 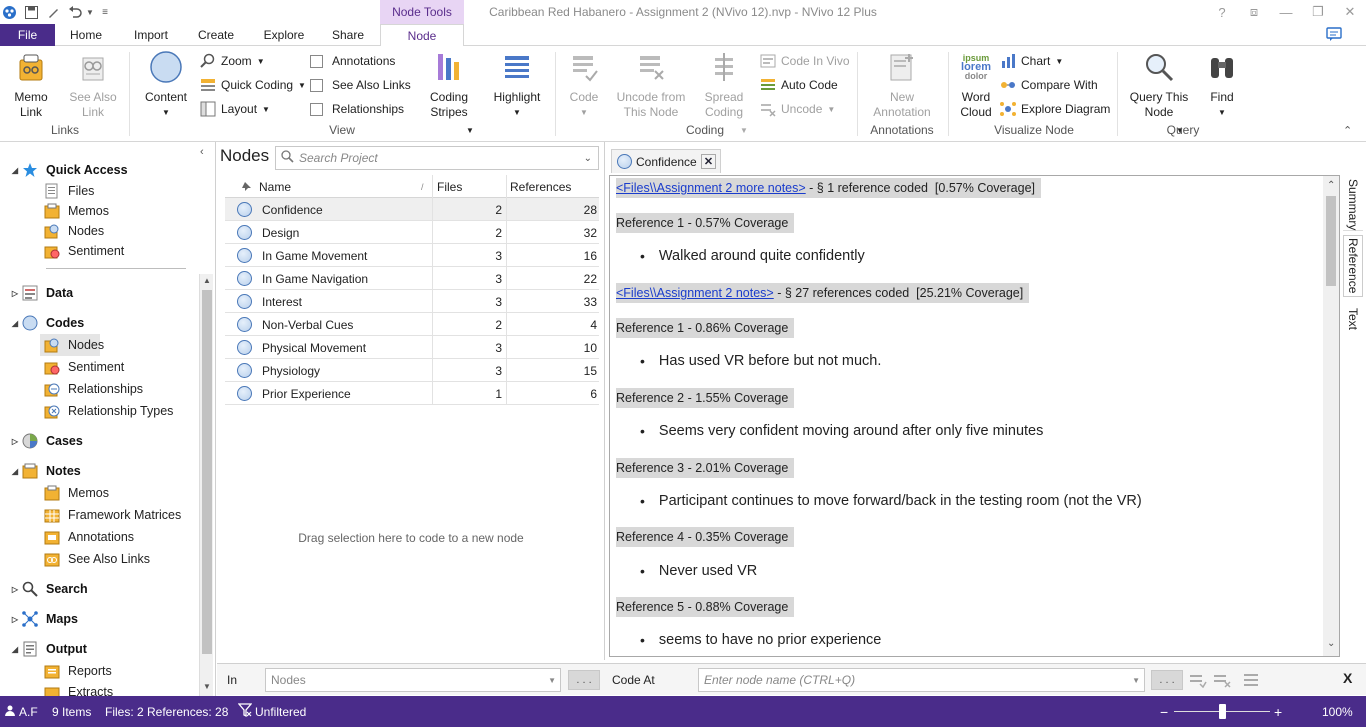 I want to click on nav-item-memos: Memos, so click(x=76, y=211).